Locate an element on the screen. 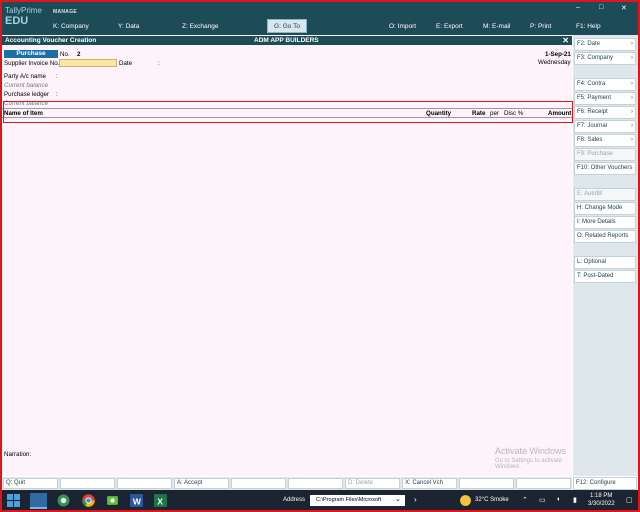 Image resolution: width=640 pixels, height=512 pixels. menu-help: F1: Help is located at coordinates (588, 26).